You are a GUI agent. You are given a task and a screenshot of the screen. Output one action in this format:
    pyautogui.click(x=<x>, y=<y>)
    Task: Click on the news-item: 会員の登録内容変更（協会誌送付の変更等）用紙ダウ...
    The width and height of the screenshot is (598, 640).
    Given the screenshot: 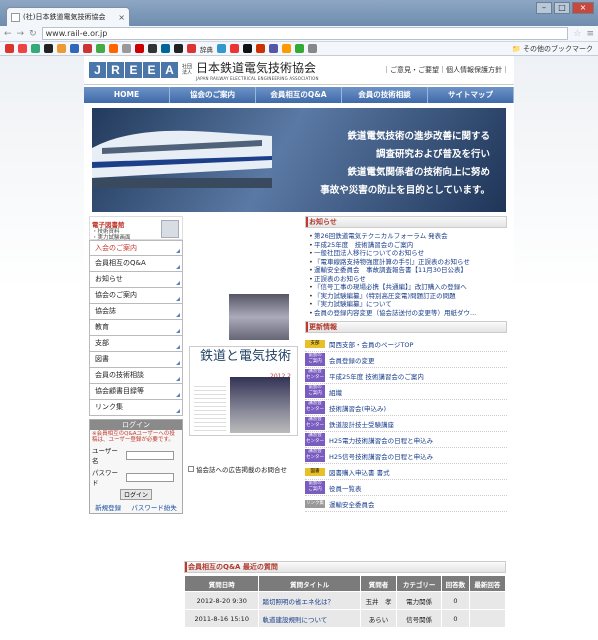 What is the action you would take?
    pyautogui.click(x=408, y=313)
    